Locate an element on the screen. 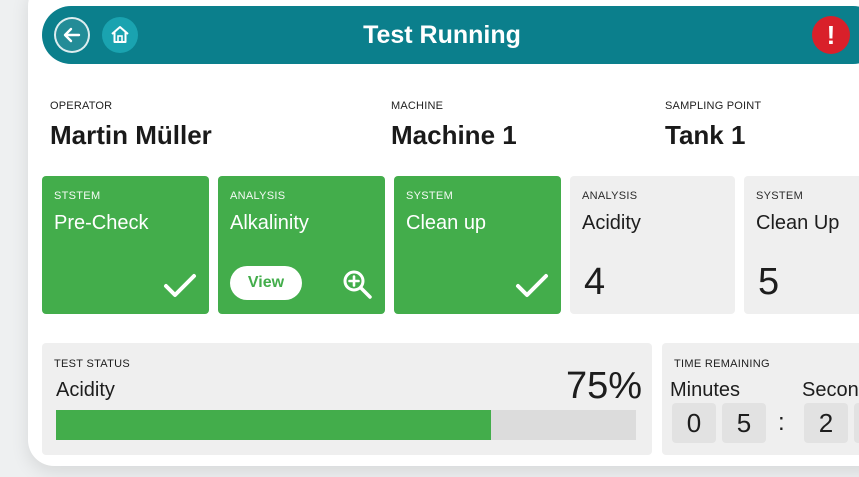 This screenshot has height=477, width=859. alert-button: ! is located at coordinates (831, 35).